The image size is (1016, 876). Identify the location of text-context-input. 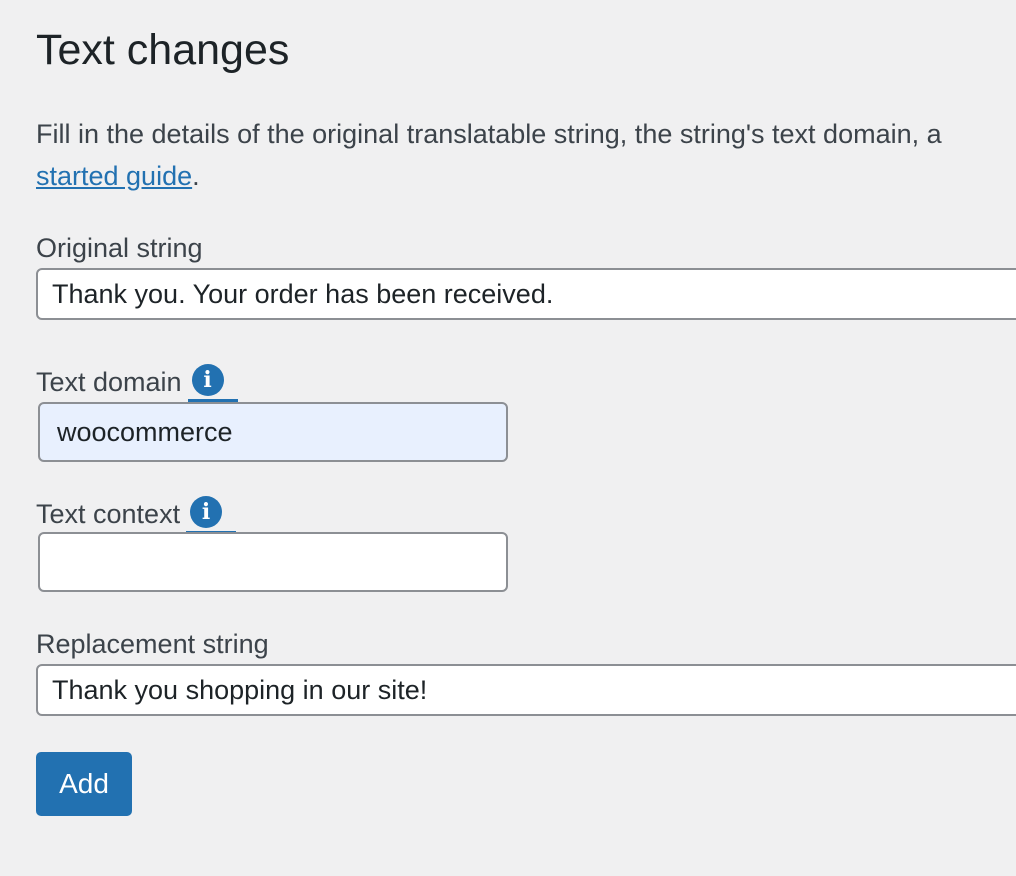
(273, 562).